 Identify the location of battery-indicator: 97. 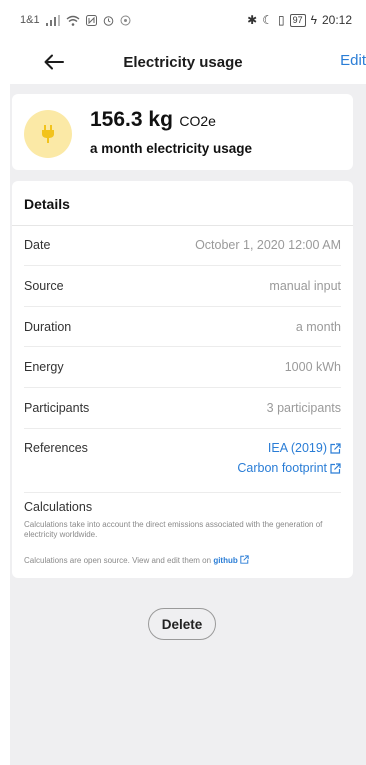
(297, 20).